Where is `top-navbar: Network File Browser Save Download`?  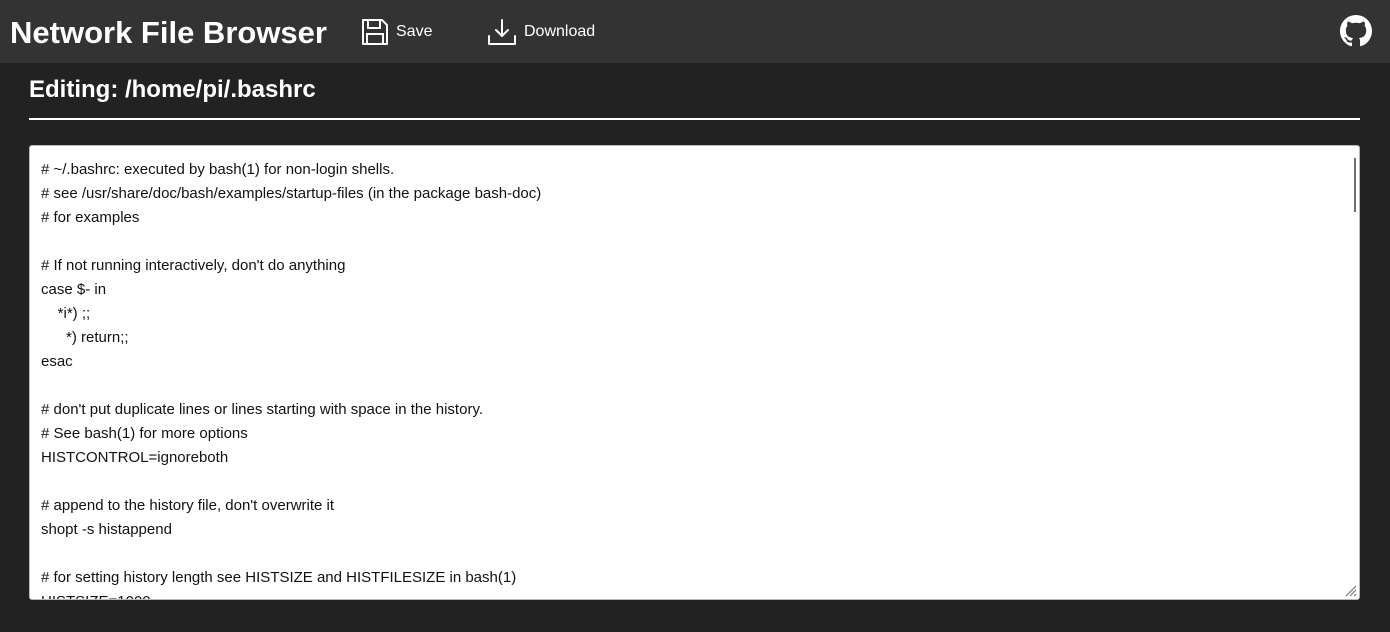 top-navbar: Network File Browser Save Download is located at coordinates (695, 31).